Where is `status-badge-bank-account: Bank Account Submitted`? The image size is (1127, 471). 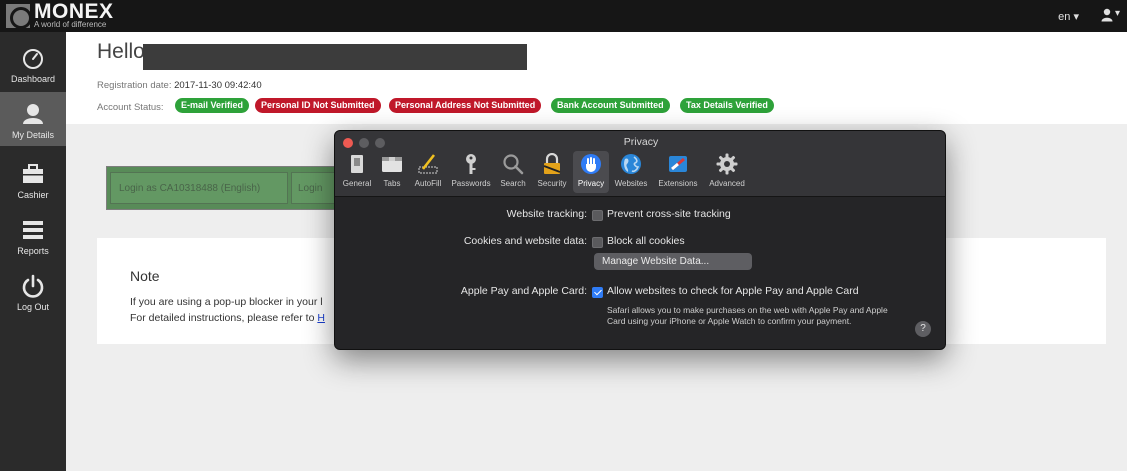 status-badge-bank-account: Bank Account Submitted is located at coordinates (610, 105).